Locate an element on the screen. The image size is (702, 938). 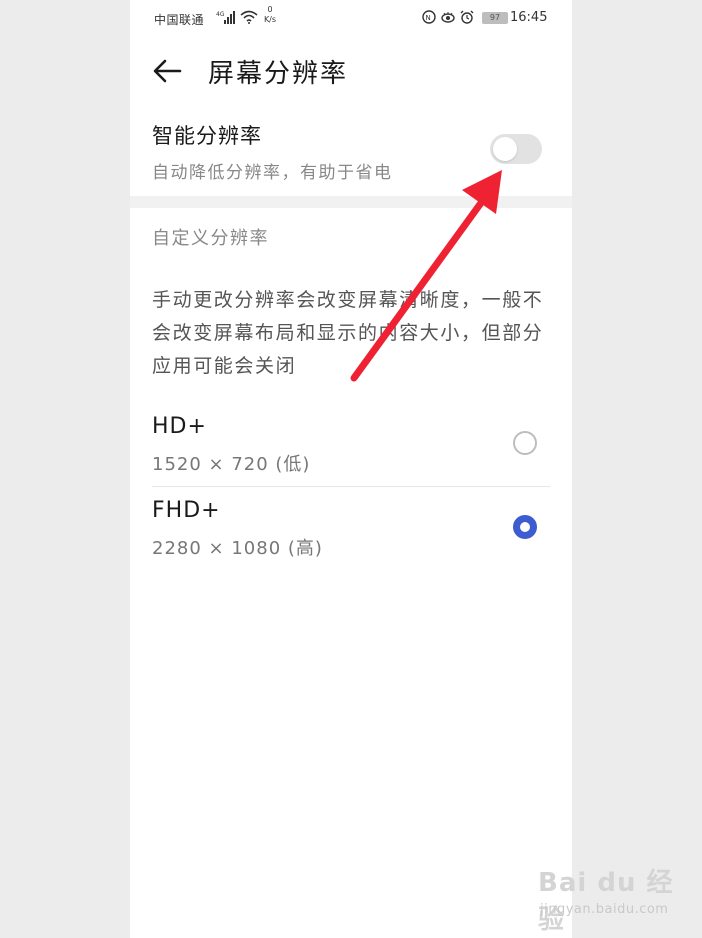
watermark-url: jingyan.baidu.com is located at coordinates (604, 909).